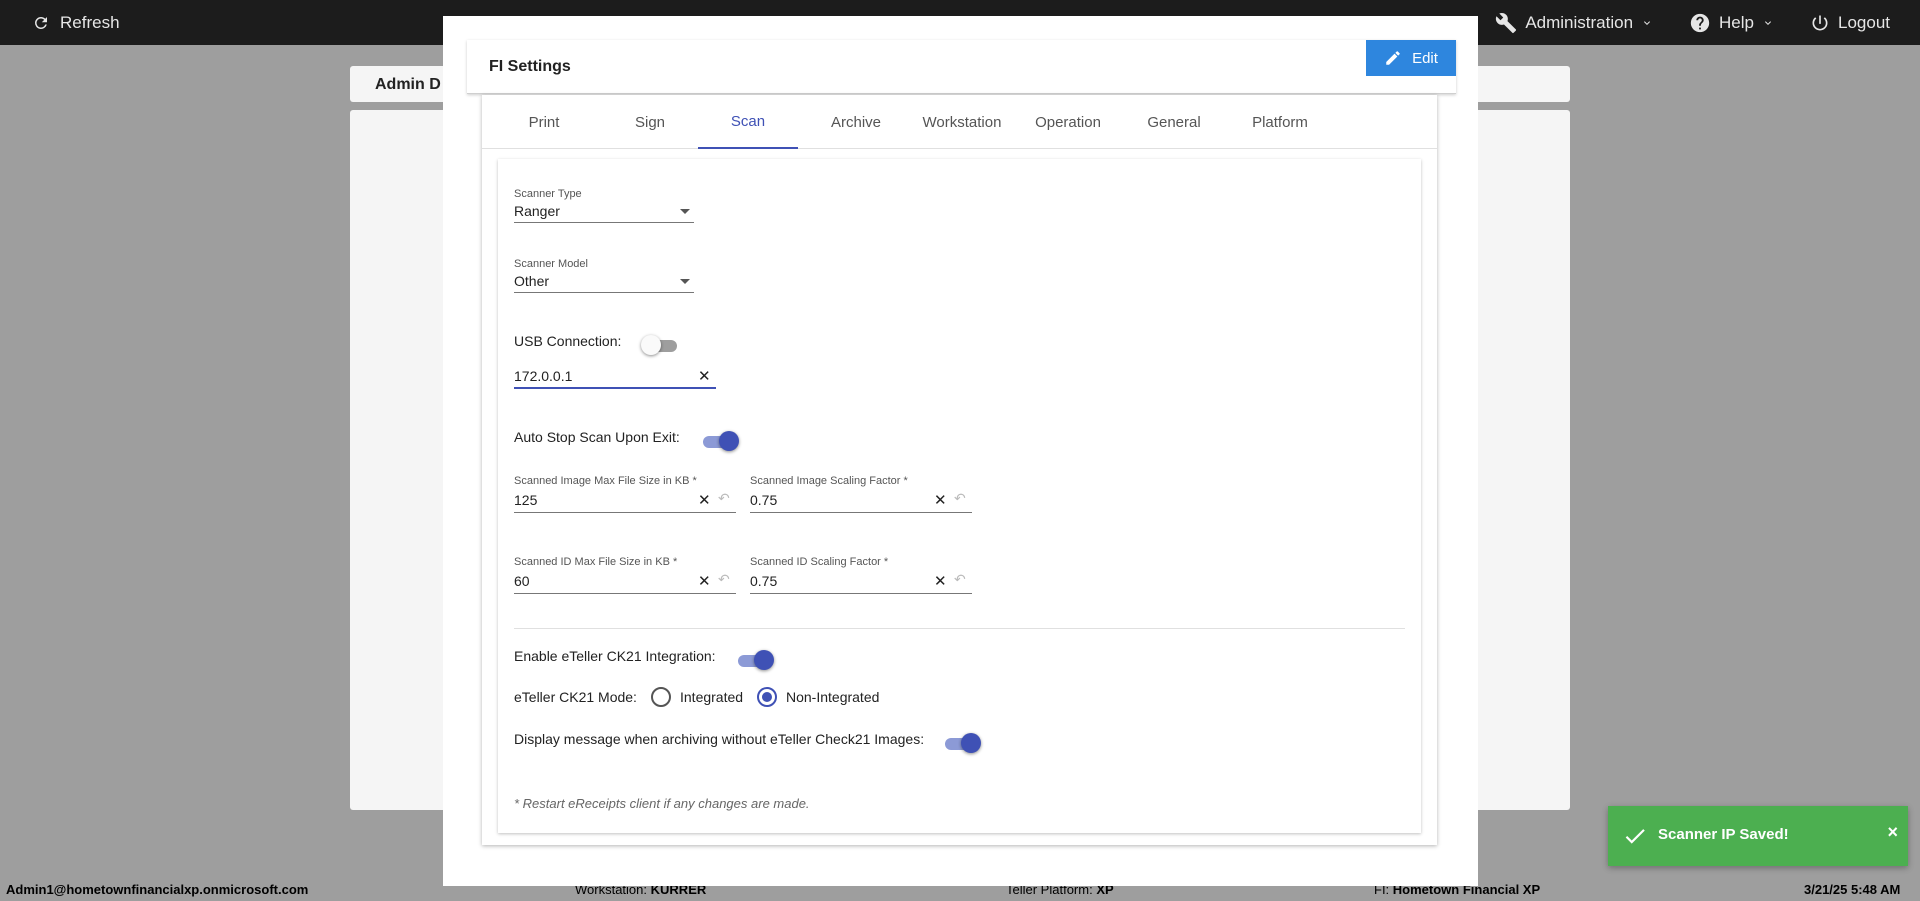 Image resolution: width=1920 pixels, height=901 pixels. Describe the element at coordinates (1635, 836) in the screenshot. I see `checkmark-icon` at that location.